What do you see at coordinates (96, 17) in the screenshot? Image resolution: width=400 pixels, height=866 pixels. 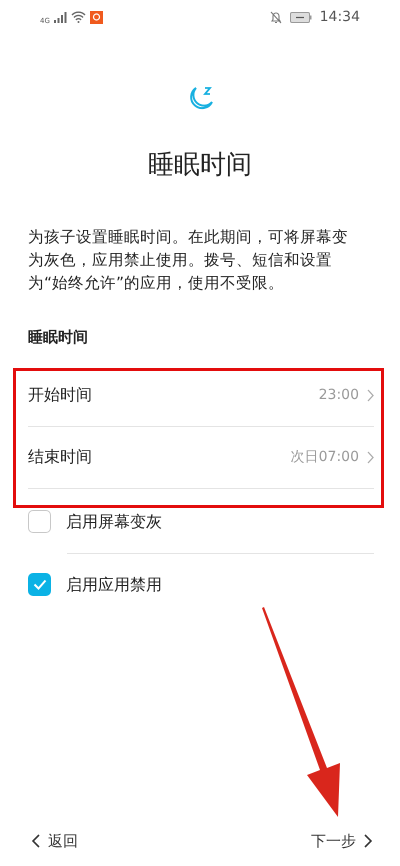 I see `app-icon` at bounding box center [96, 17].